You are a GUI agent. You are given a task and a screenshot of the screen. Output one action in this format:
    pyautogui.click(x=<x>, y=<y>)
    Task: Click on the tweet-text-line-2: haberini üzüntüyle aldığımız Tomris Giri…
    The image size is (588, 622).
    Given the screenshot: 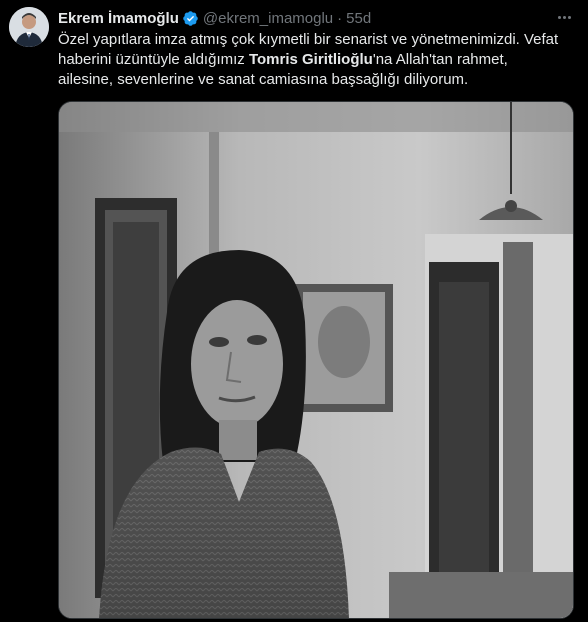 What is the action you would take?
    pyautogui.click(x=318, y=60)
    